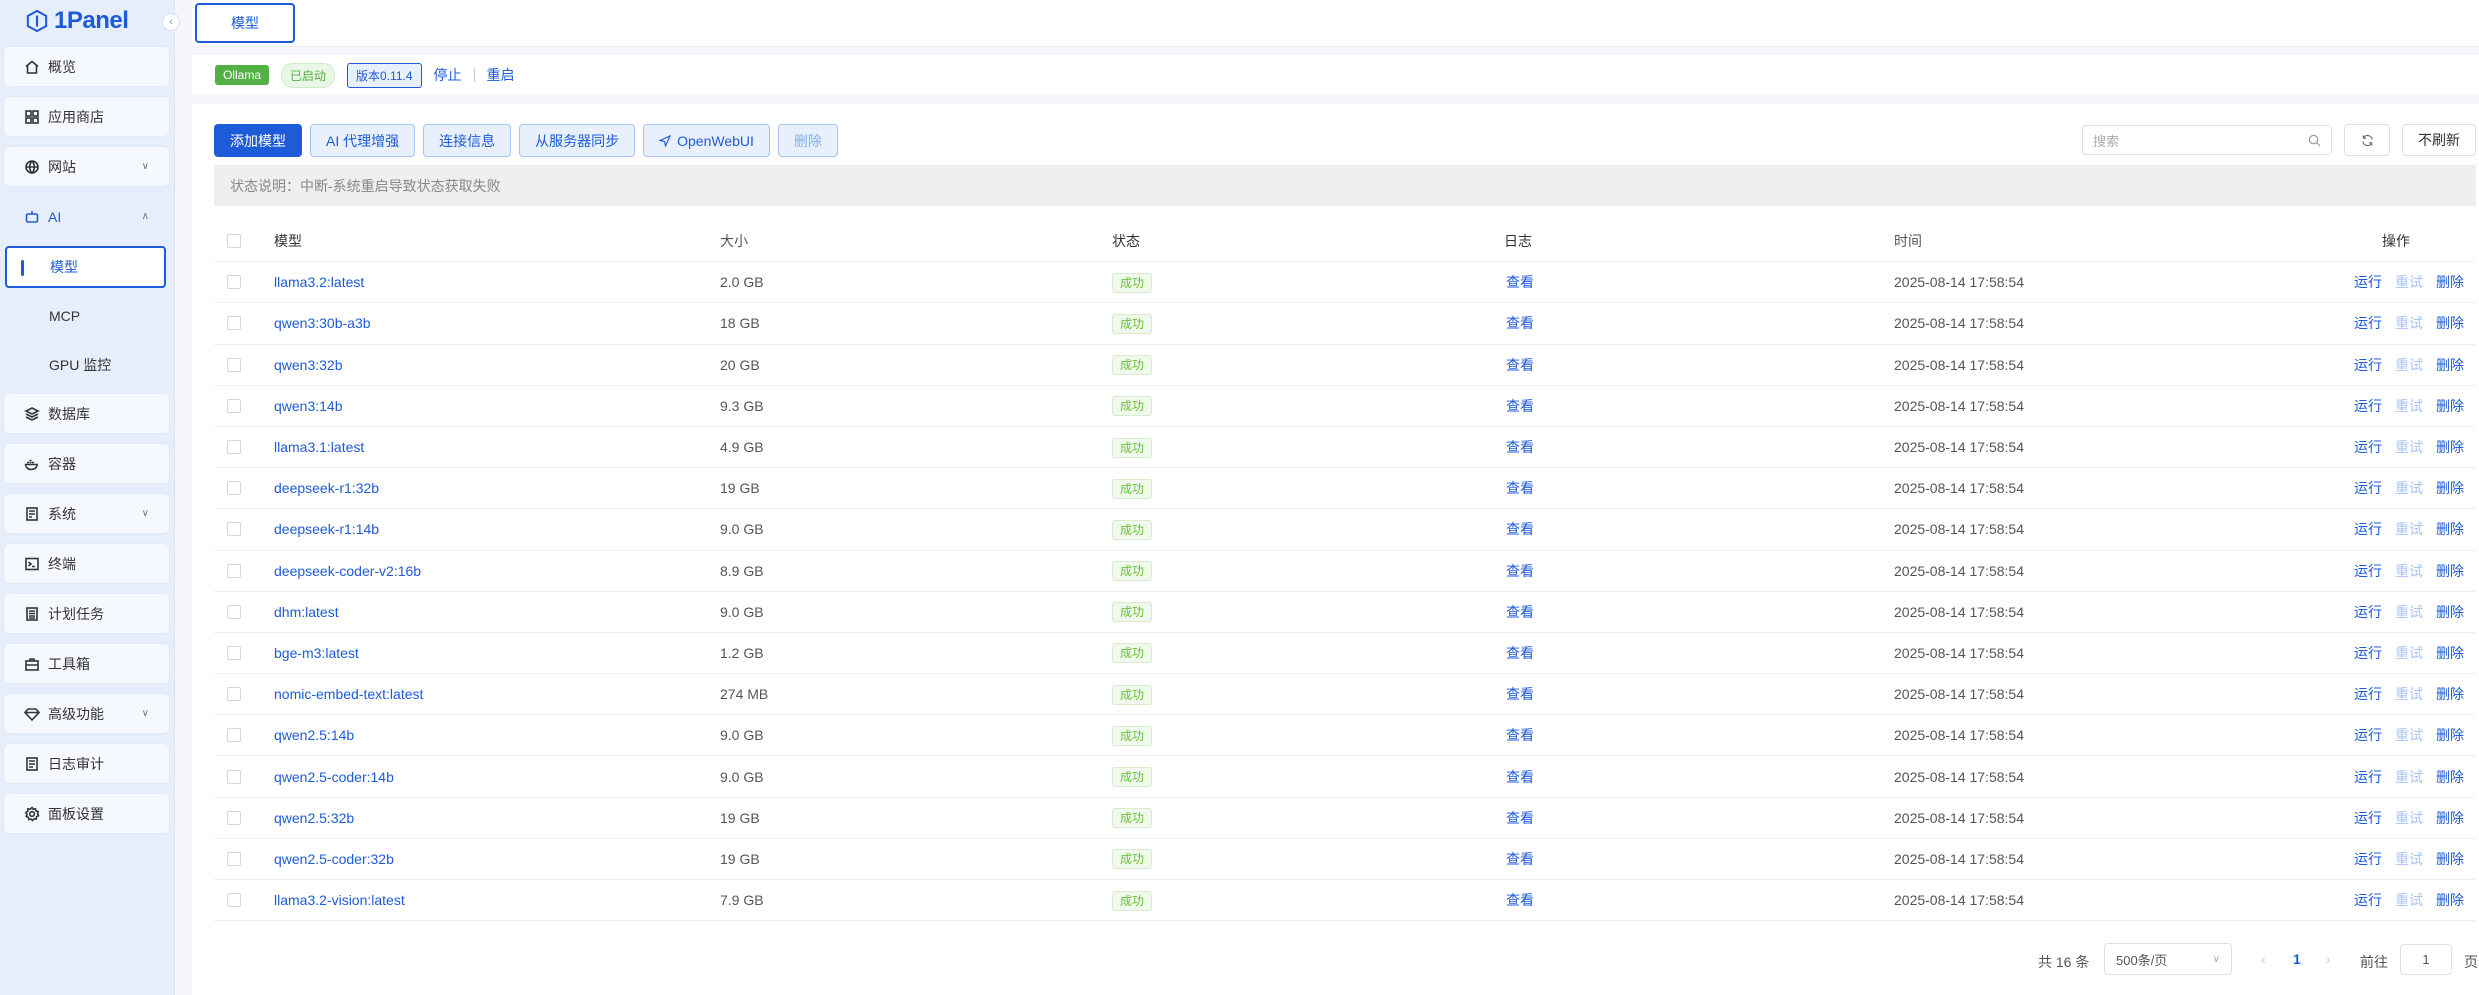  What do you see at coordinates (363, 140) in the screenshot?
I see `ai-proxy-button: AI 代理增强` at bounding box center [363, 140].